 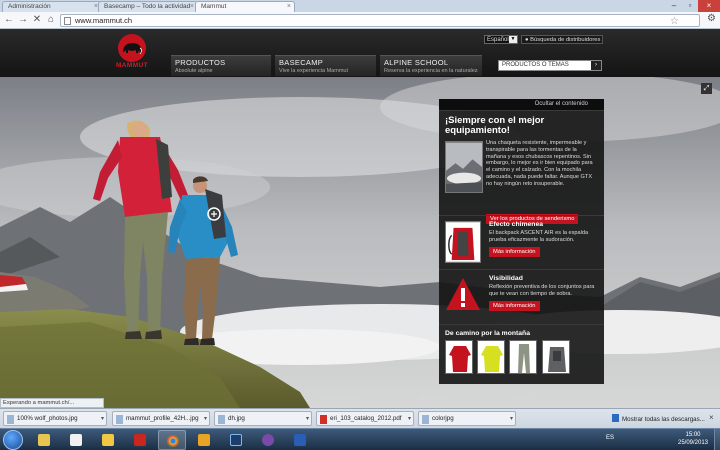 I want to click on browser-tab-title: Administración, so click(x=29, y=6).